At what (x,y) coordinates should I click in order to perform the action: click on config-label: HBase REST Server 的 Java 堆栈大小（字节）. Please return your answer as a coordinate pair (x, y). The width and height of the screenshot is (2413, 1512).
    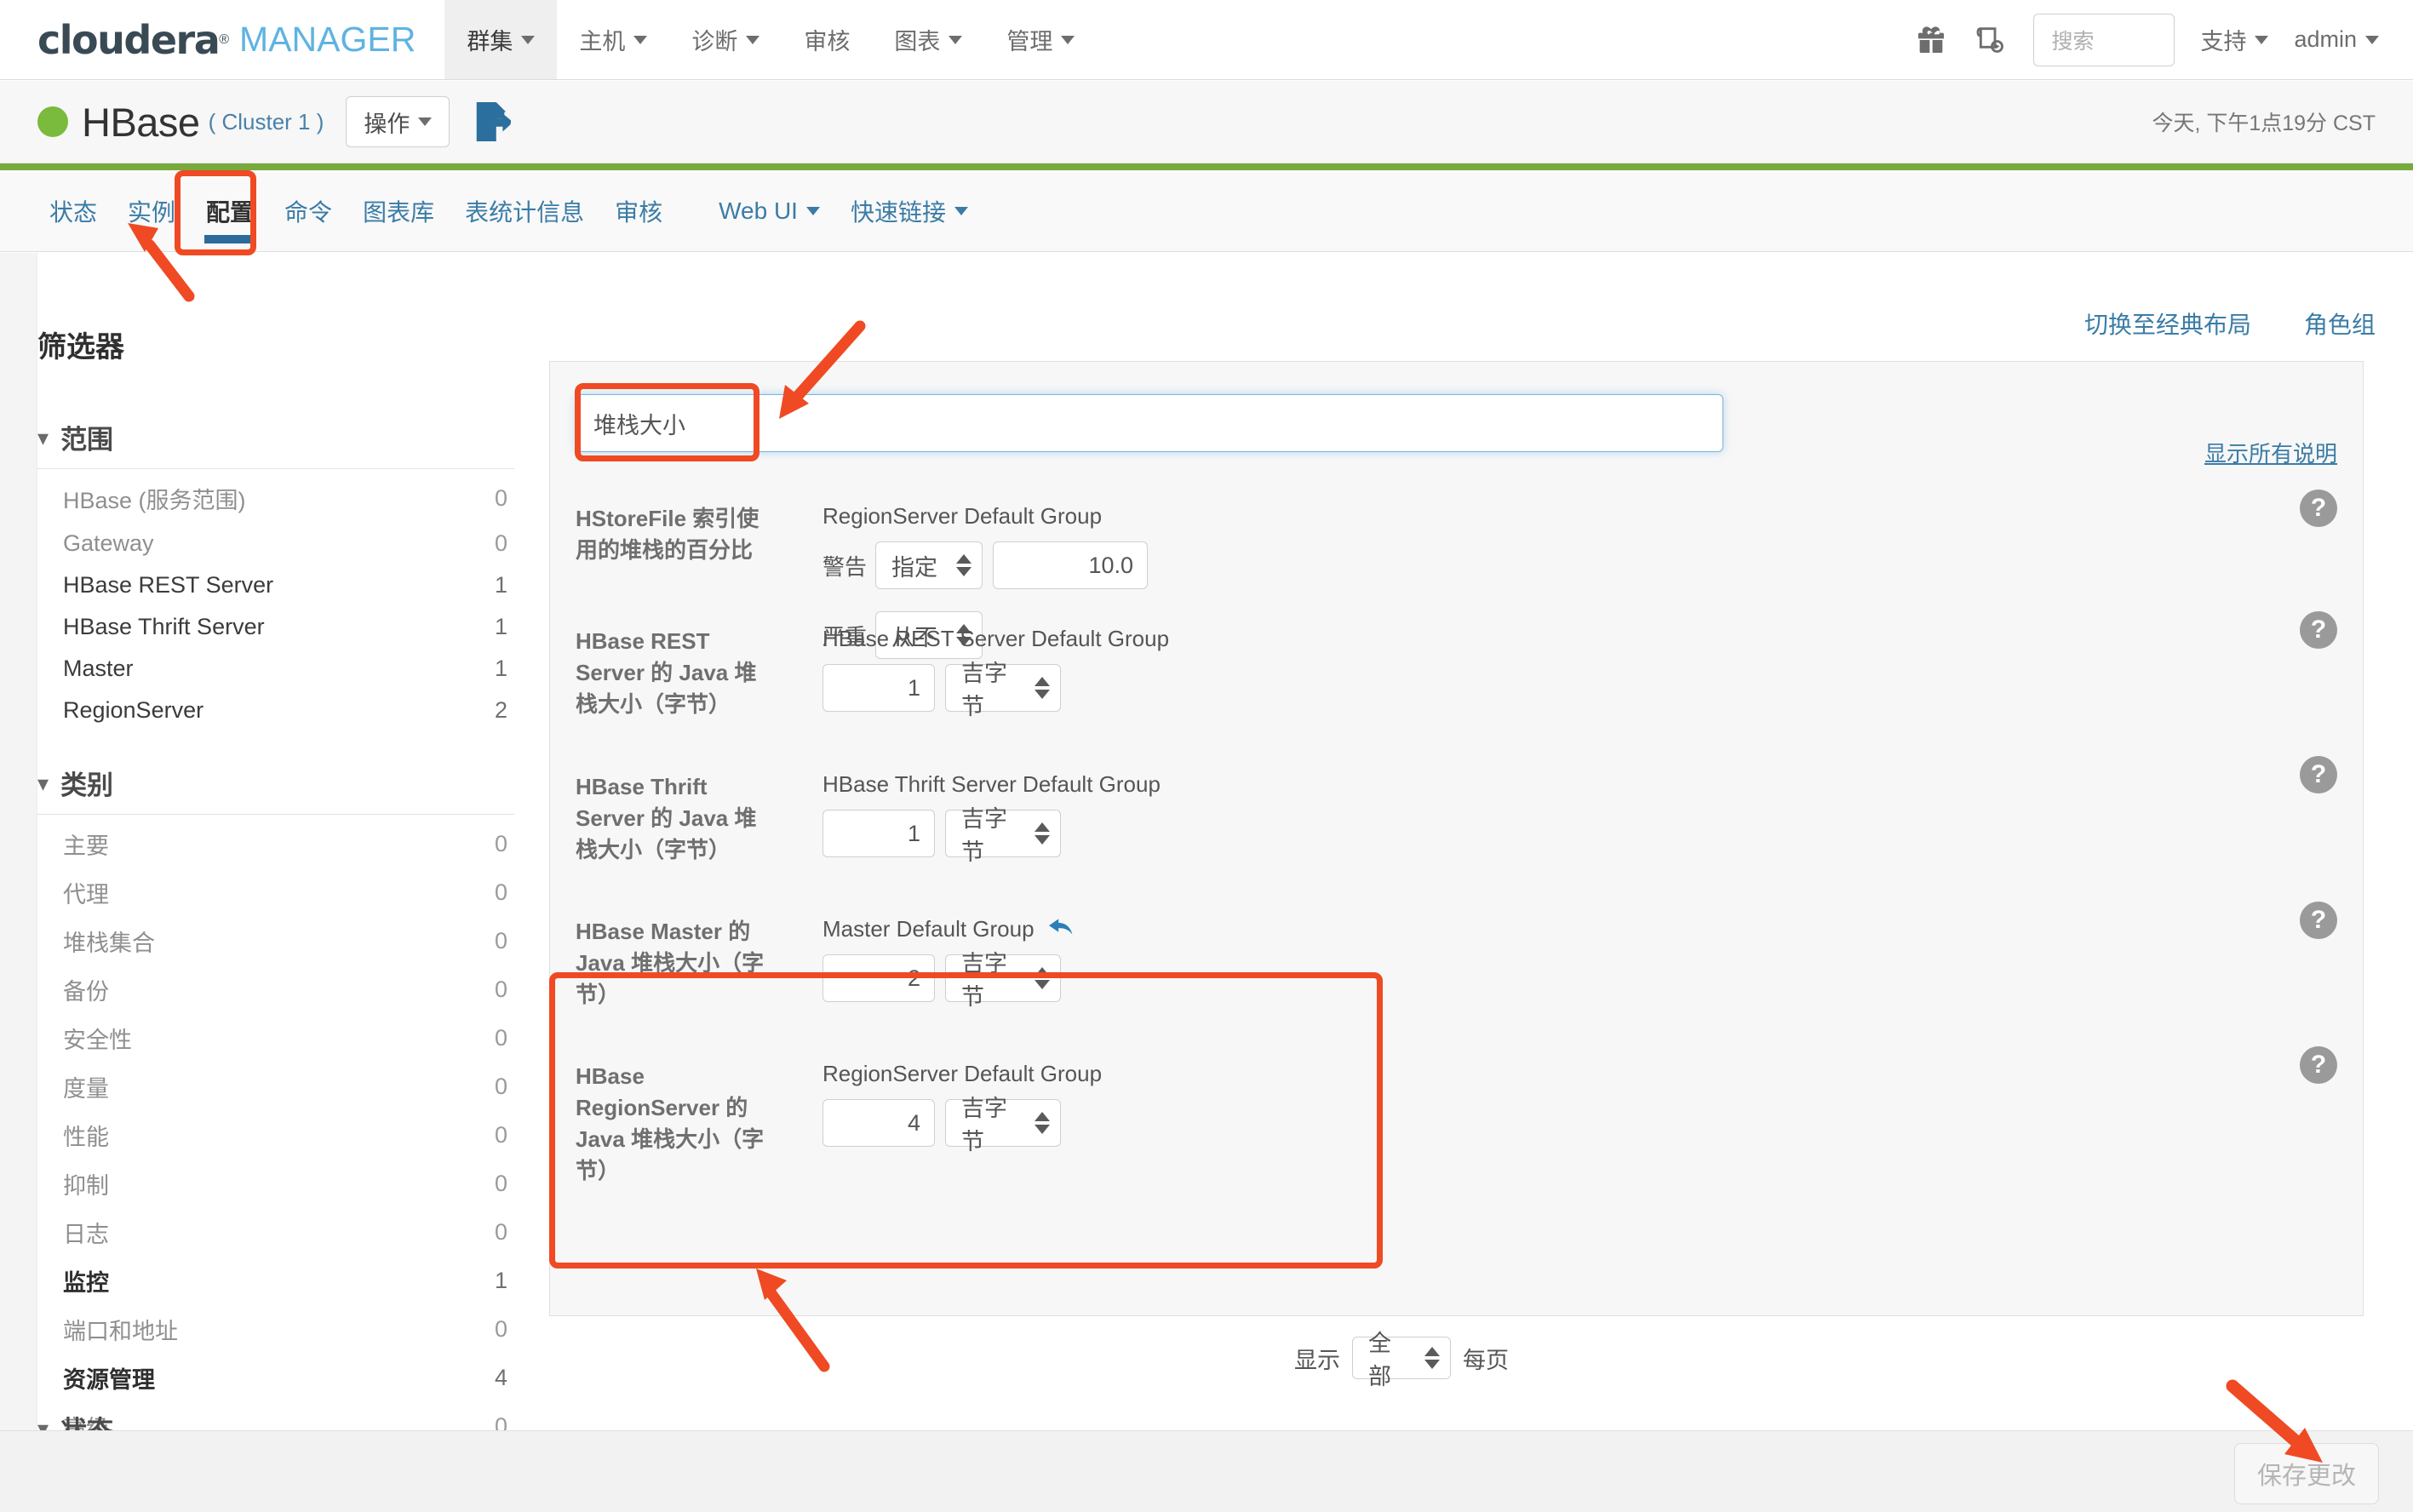
    Looking at the image, I should click on (666, 672).